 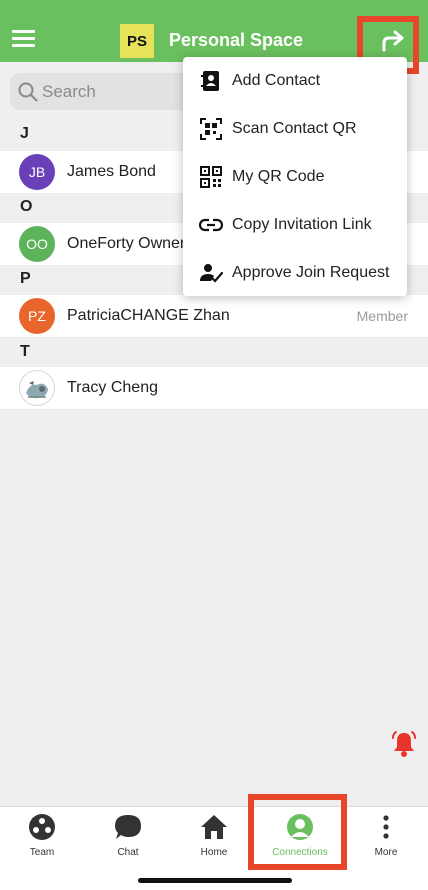 I want to click on section-letter: O, so click(x=26, y=206).